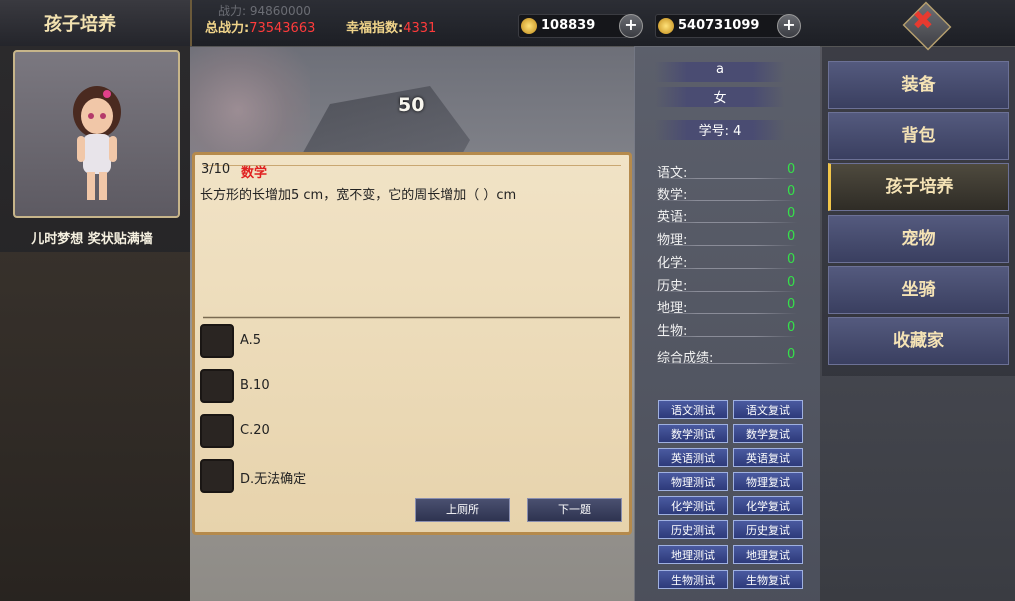  I want to click on test-button: 语文测试, so click(693, 409).